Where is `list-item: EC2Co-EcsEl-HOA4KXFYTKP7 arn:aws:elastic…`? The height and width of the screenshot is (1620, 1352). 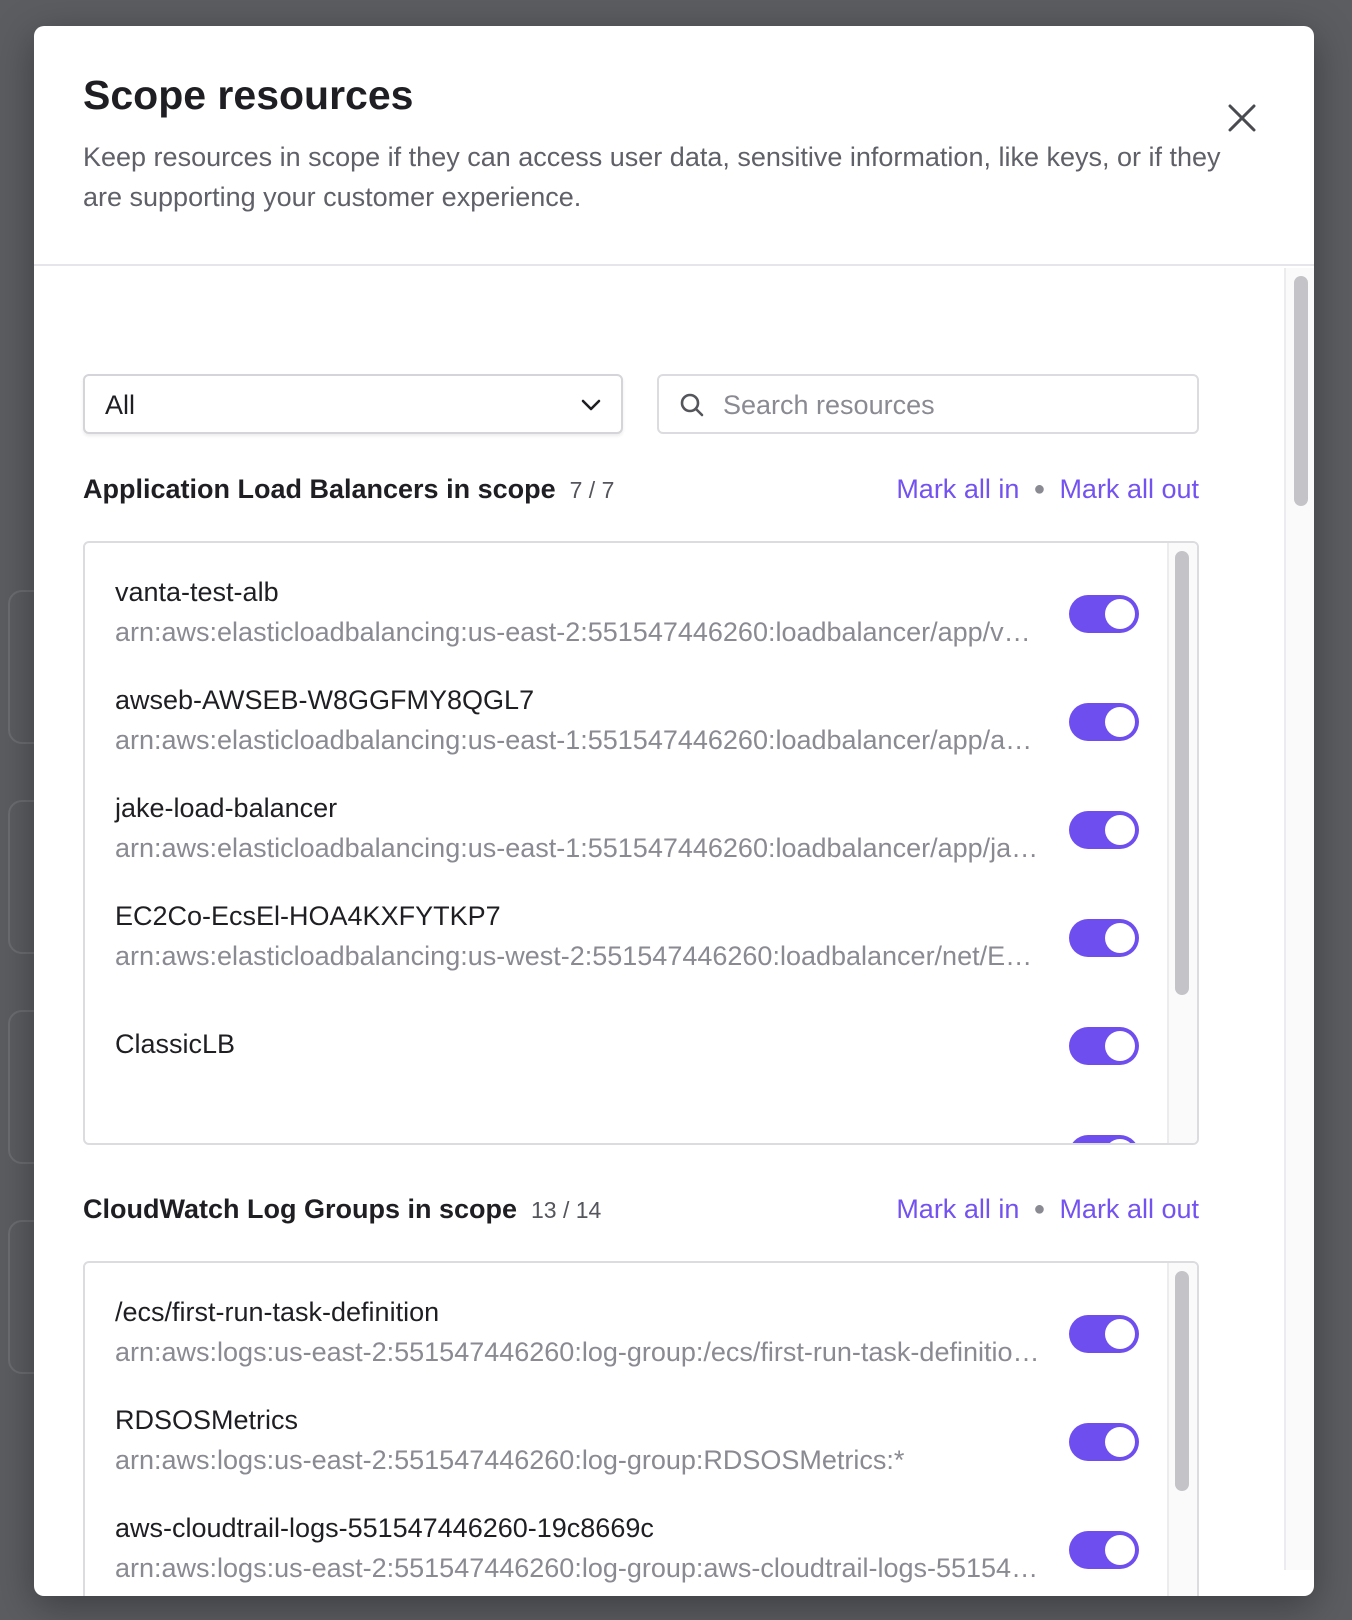 list-item: EC2Co-EcsEl-HOA4KXFYTKP7 arn:aws:elastic… is located at coordinates (640, 955).